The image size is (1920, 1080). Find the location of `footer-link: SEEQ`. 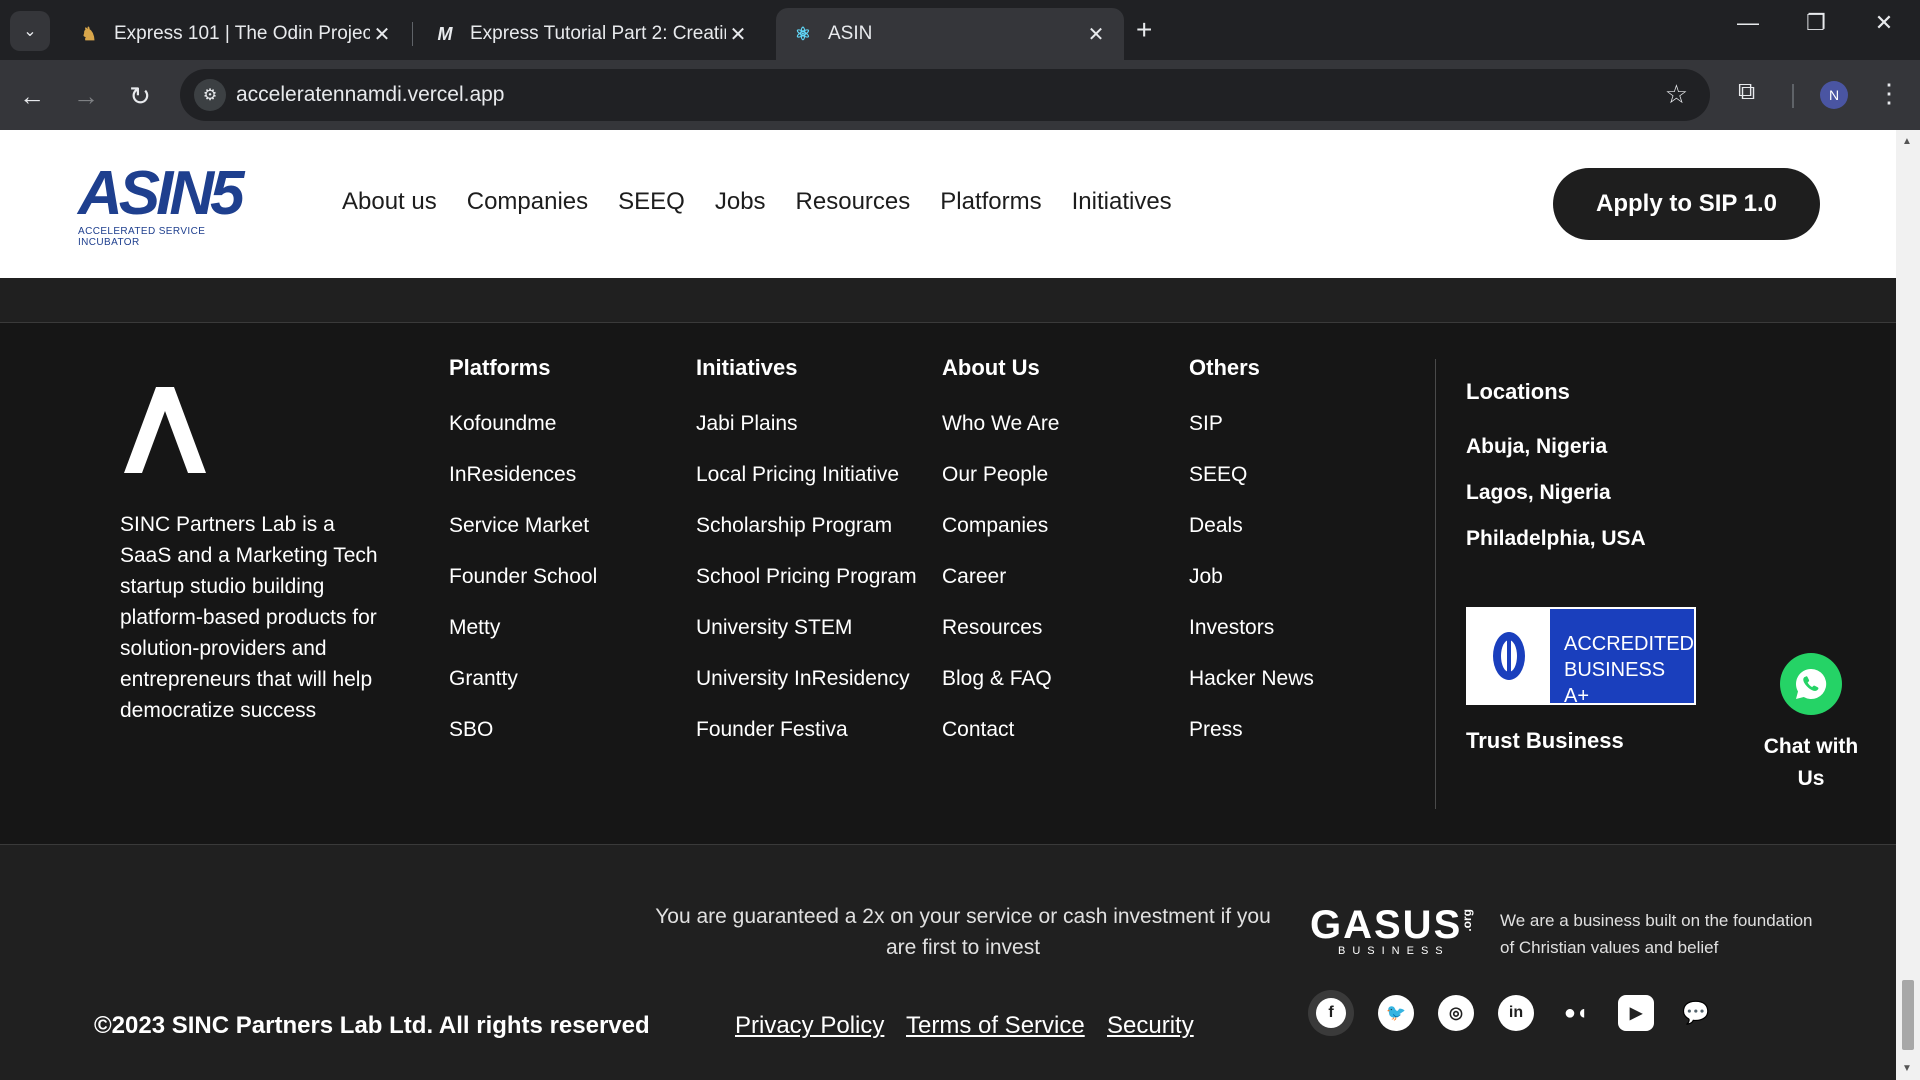

footer-link: SEEQ is located at coordinates (1251, 487).